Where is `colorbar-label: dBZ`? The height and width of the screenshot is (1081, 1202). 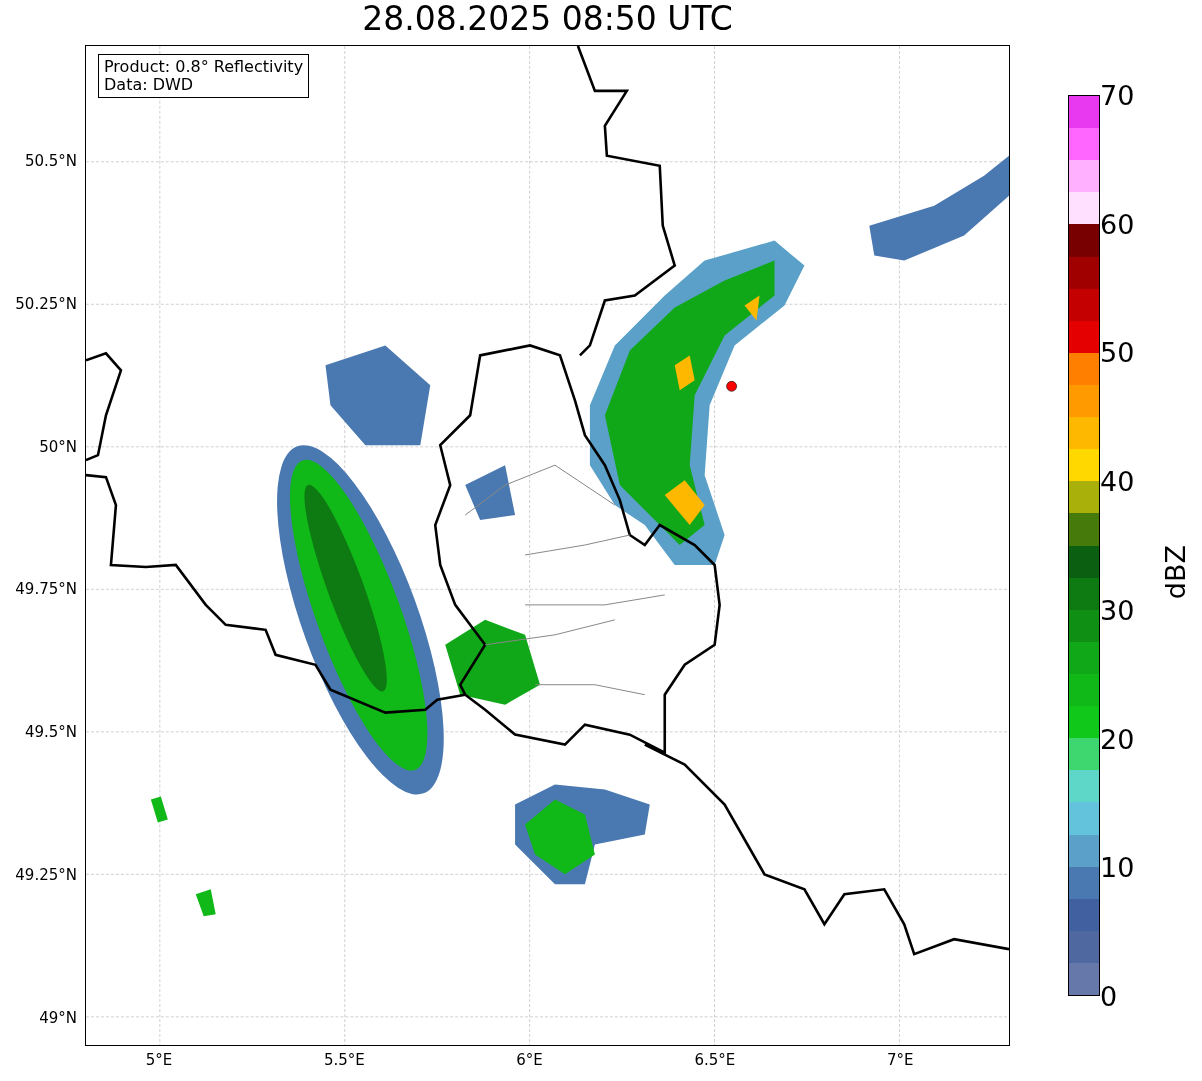 colorbar-label: dBZ is located at coordinates (1175, 572).